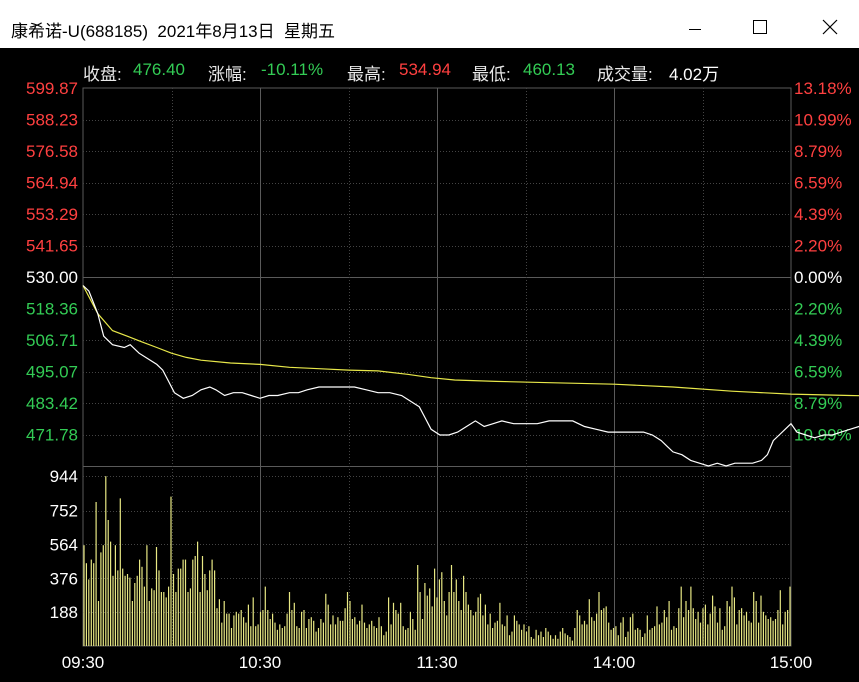 Image resolution: width=859 pixels, height=682 pixels. What do you see at coordinates (52, 277) in the screenshot?
I see `price-tick-label: 530.00` at bounding box center [52, 277].